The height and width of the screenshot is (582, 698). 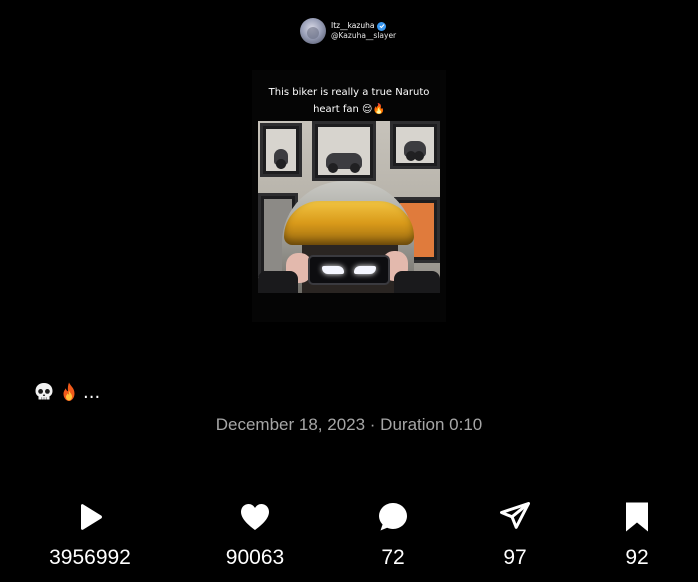 I want to click on creator-header: Itz__kazuha @Kazuha__slayer, so click(x=348, y=31).